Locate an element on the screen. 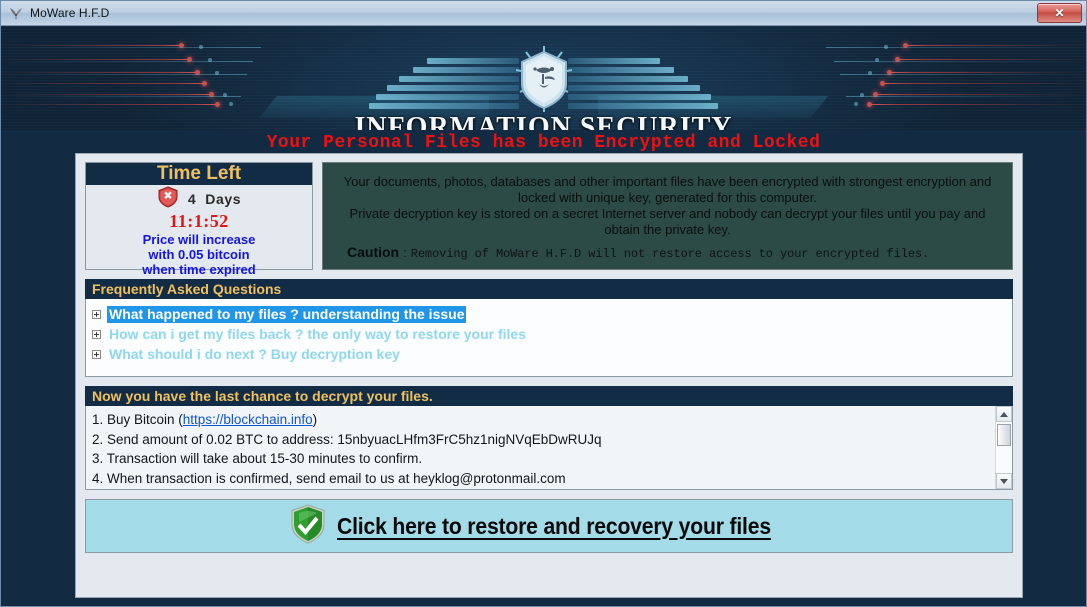 Image resolution: width=1087 pixels, height=607 pixels. days-row: 4 Days is located at coordinates (199, 199).